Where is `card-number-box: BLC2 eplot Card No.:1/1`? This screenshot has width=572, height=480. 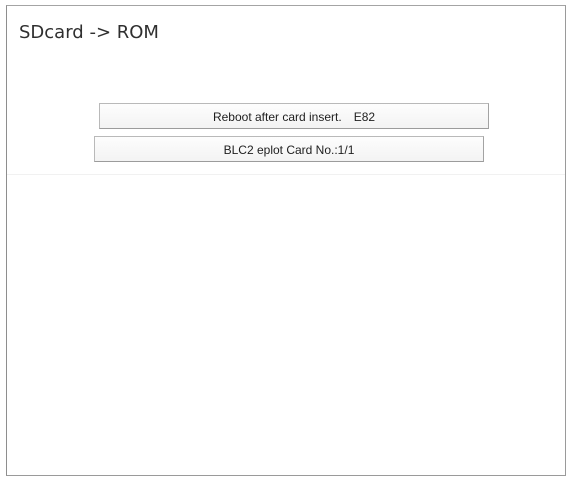 card-number-box: BLC2 eplot Card No.:1/1 is located at coordinates (289, 149).